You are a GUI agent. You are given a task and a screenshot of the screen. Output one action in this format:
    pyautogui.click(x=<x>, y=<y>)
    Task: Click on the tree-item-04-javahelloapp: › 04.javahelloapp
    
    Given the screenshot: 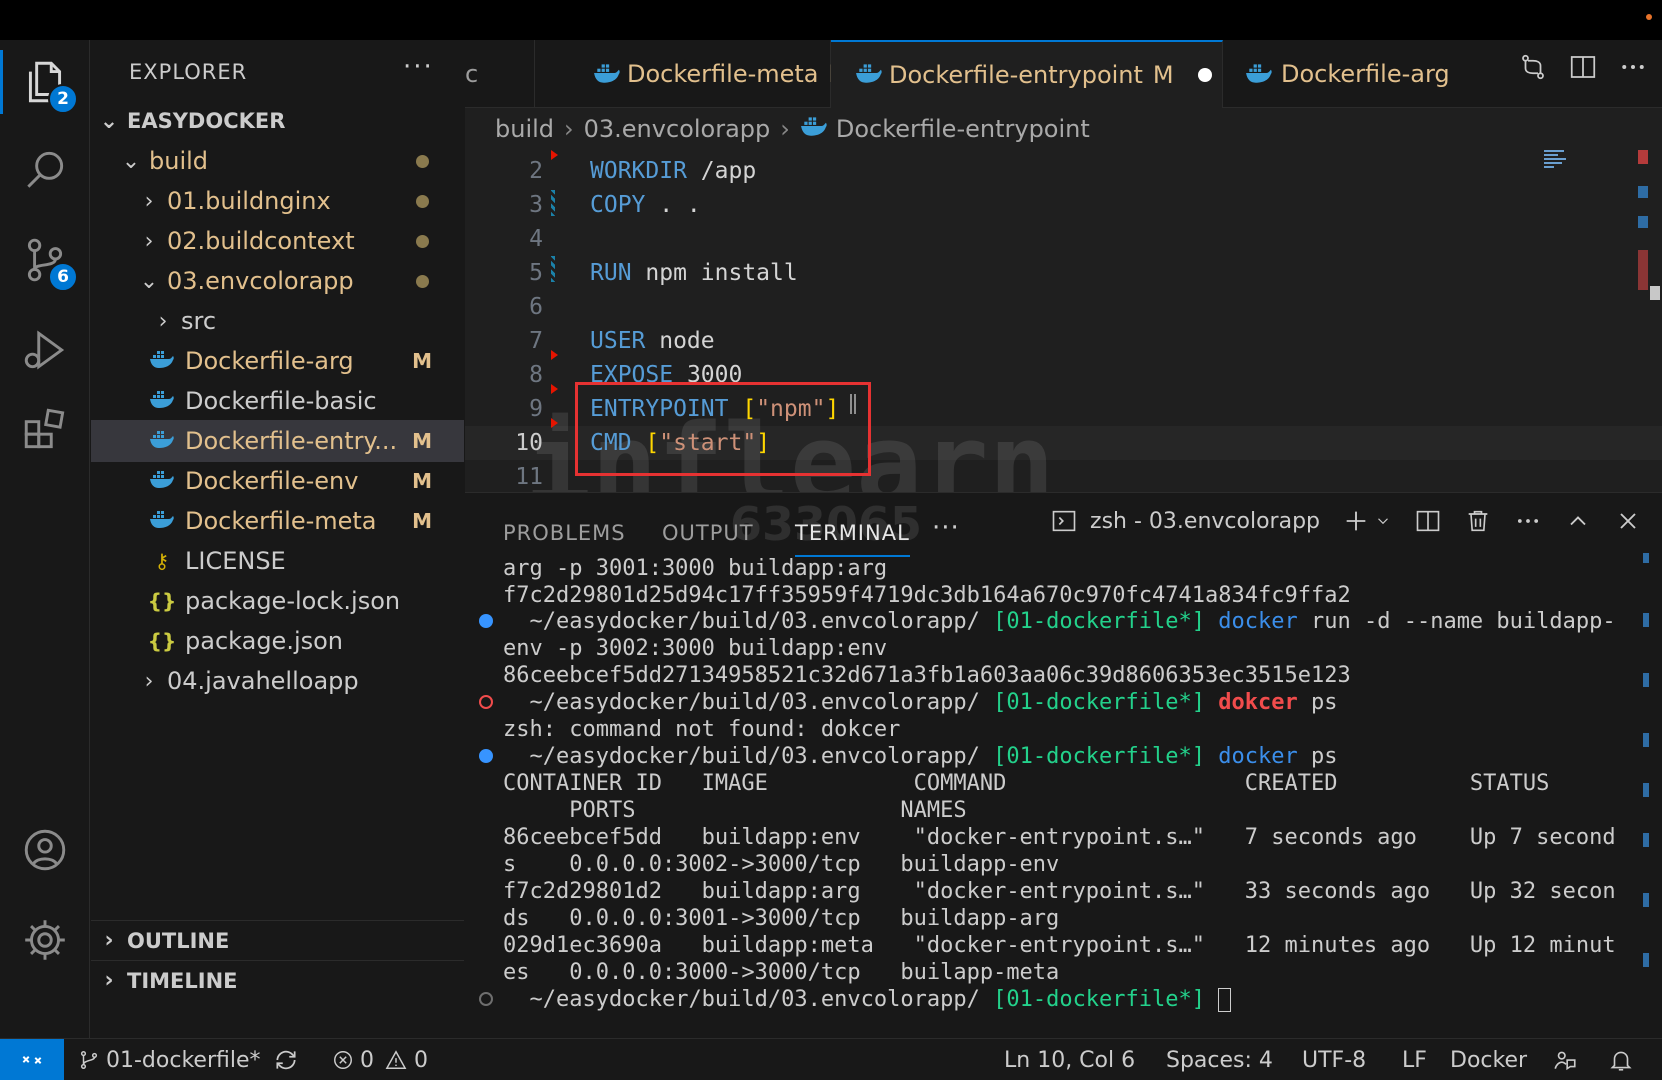 What is the action you would take?
    pyautogui.click(x=277, y=681)
    